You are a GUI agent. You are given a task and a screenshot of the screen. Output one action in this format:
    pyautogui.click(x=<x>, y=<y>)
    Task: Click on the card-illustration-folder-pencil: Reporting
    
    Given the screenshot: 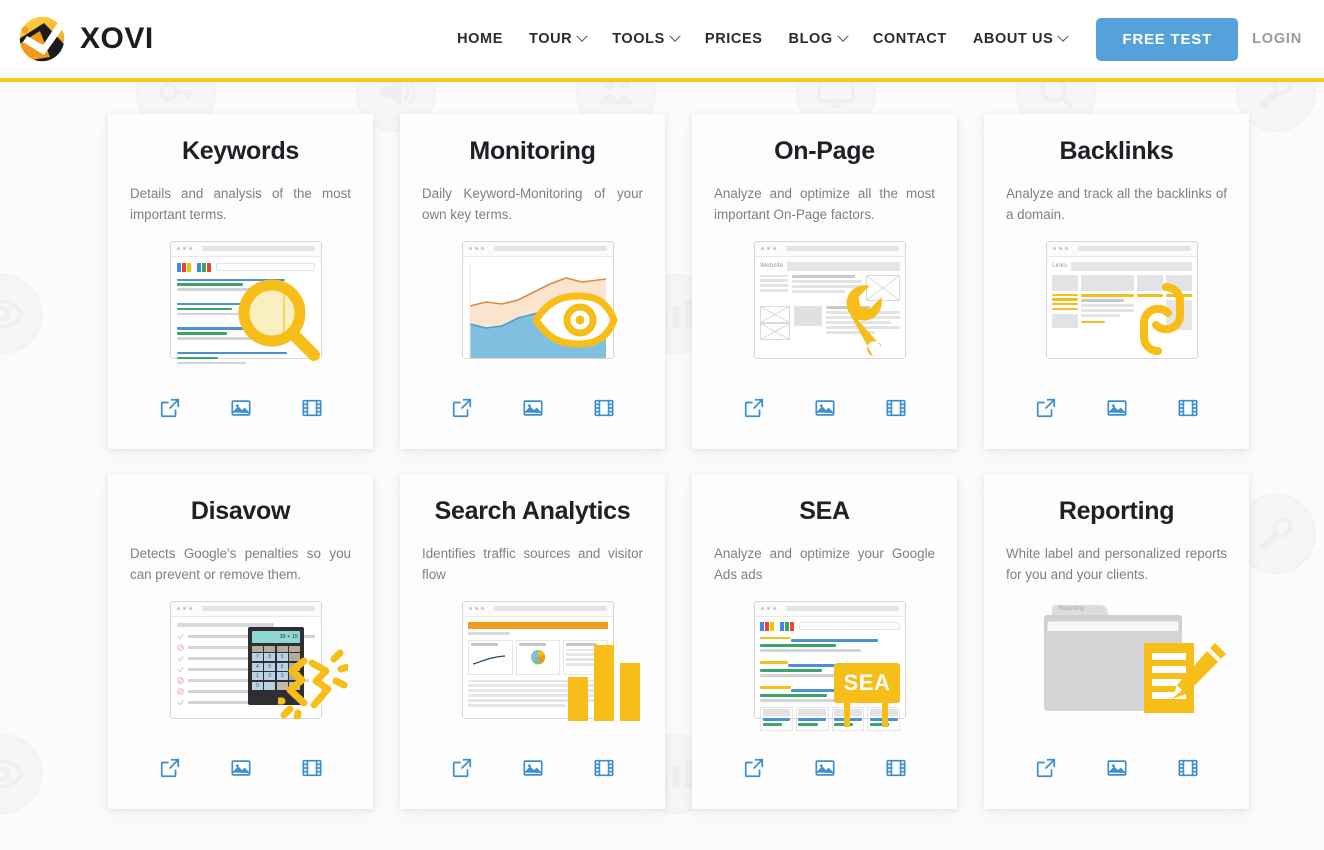 What is the action you would take?
    pyautogui.click(x=1116, y=661)
    